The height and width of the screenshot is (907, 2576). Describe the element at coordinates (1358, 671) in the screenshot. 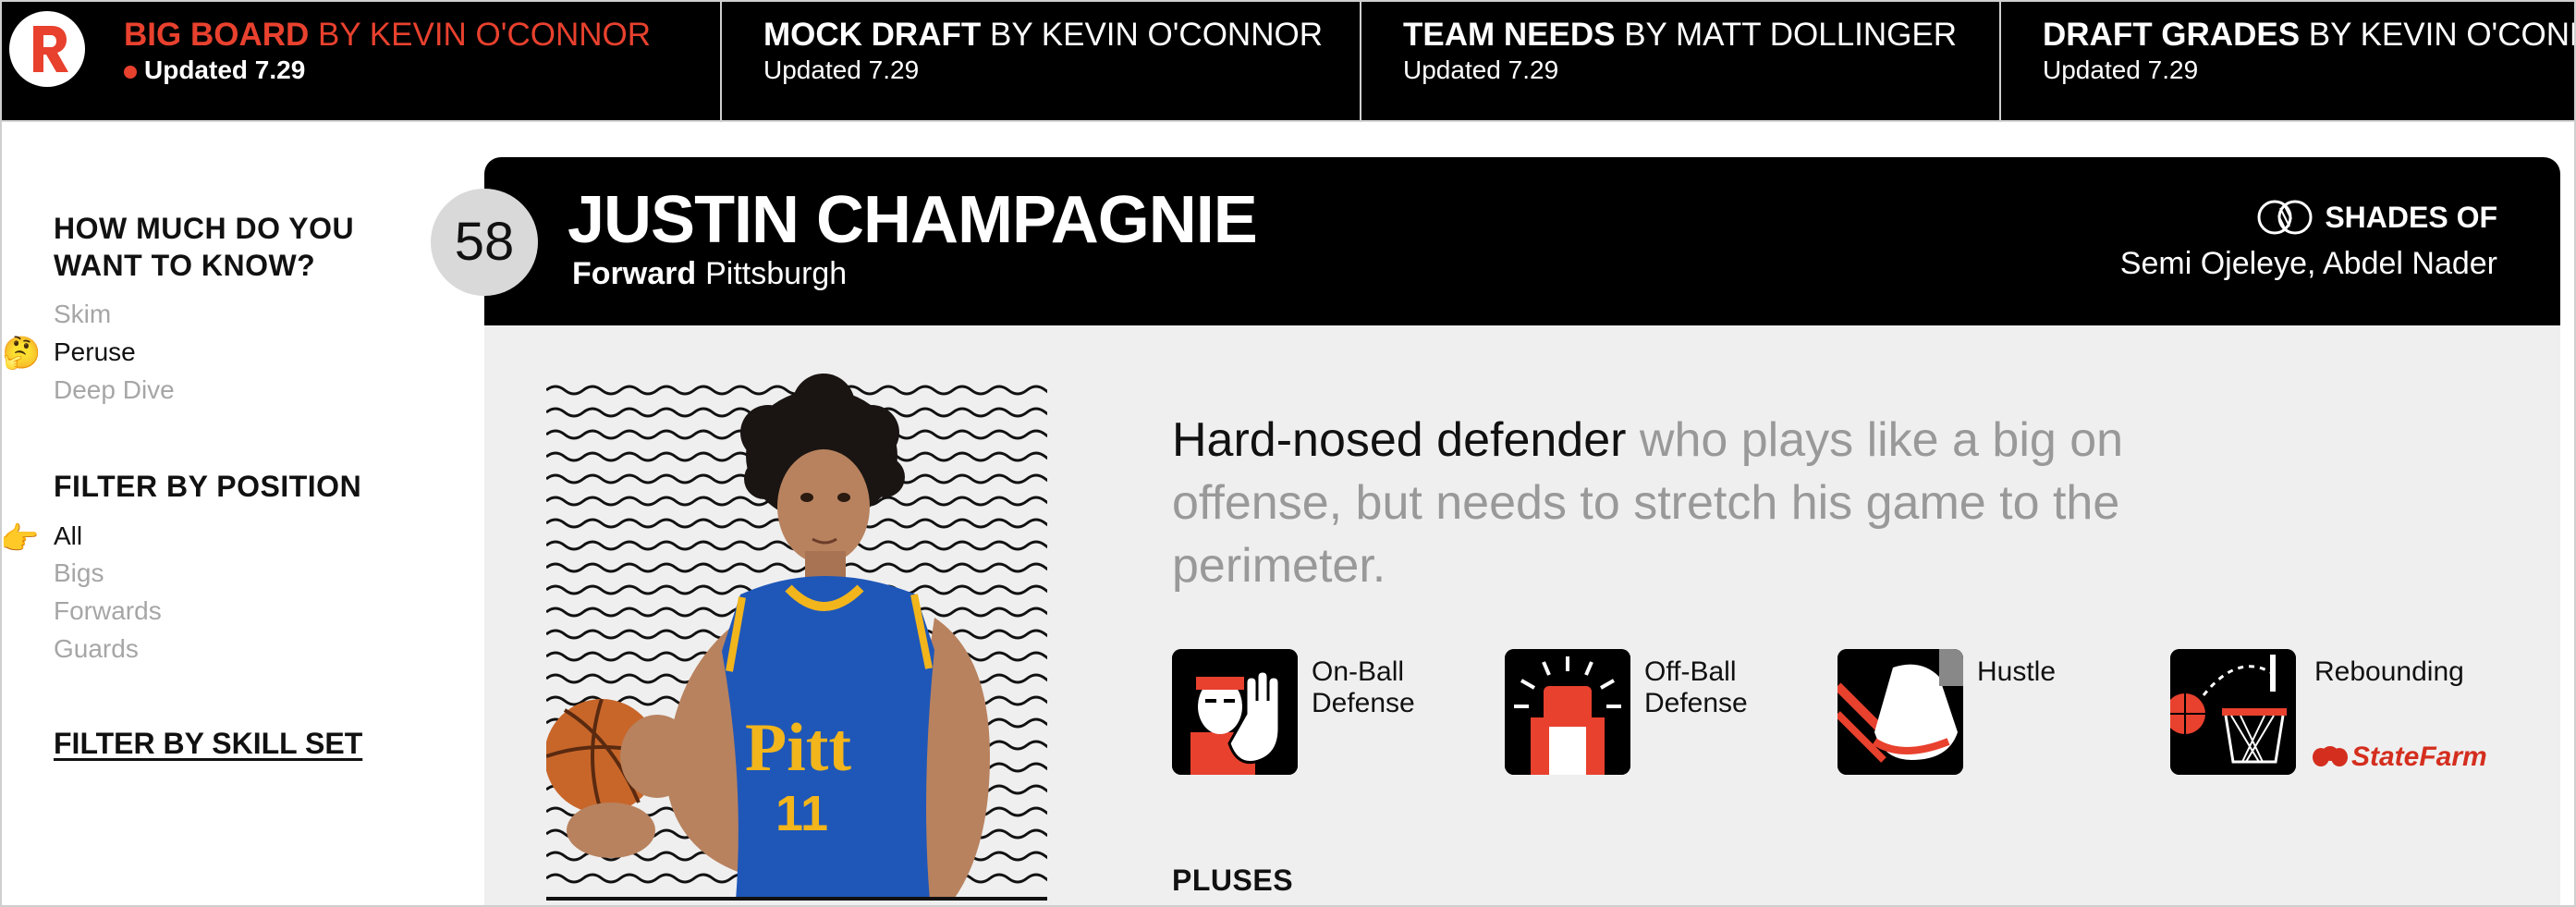

I see `skill-label: On-Ball` at that location.